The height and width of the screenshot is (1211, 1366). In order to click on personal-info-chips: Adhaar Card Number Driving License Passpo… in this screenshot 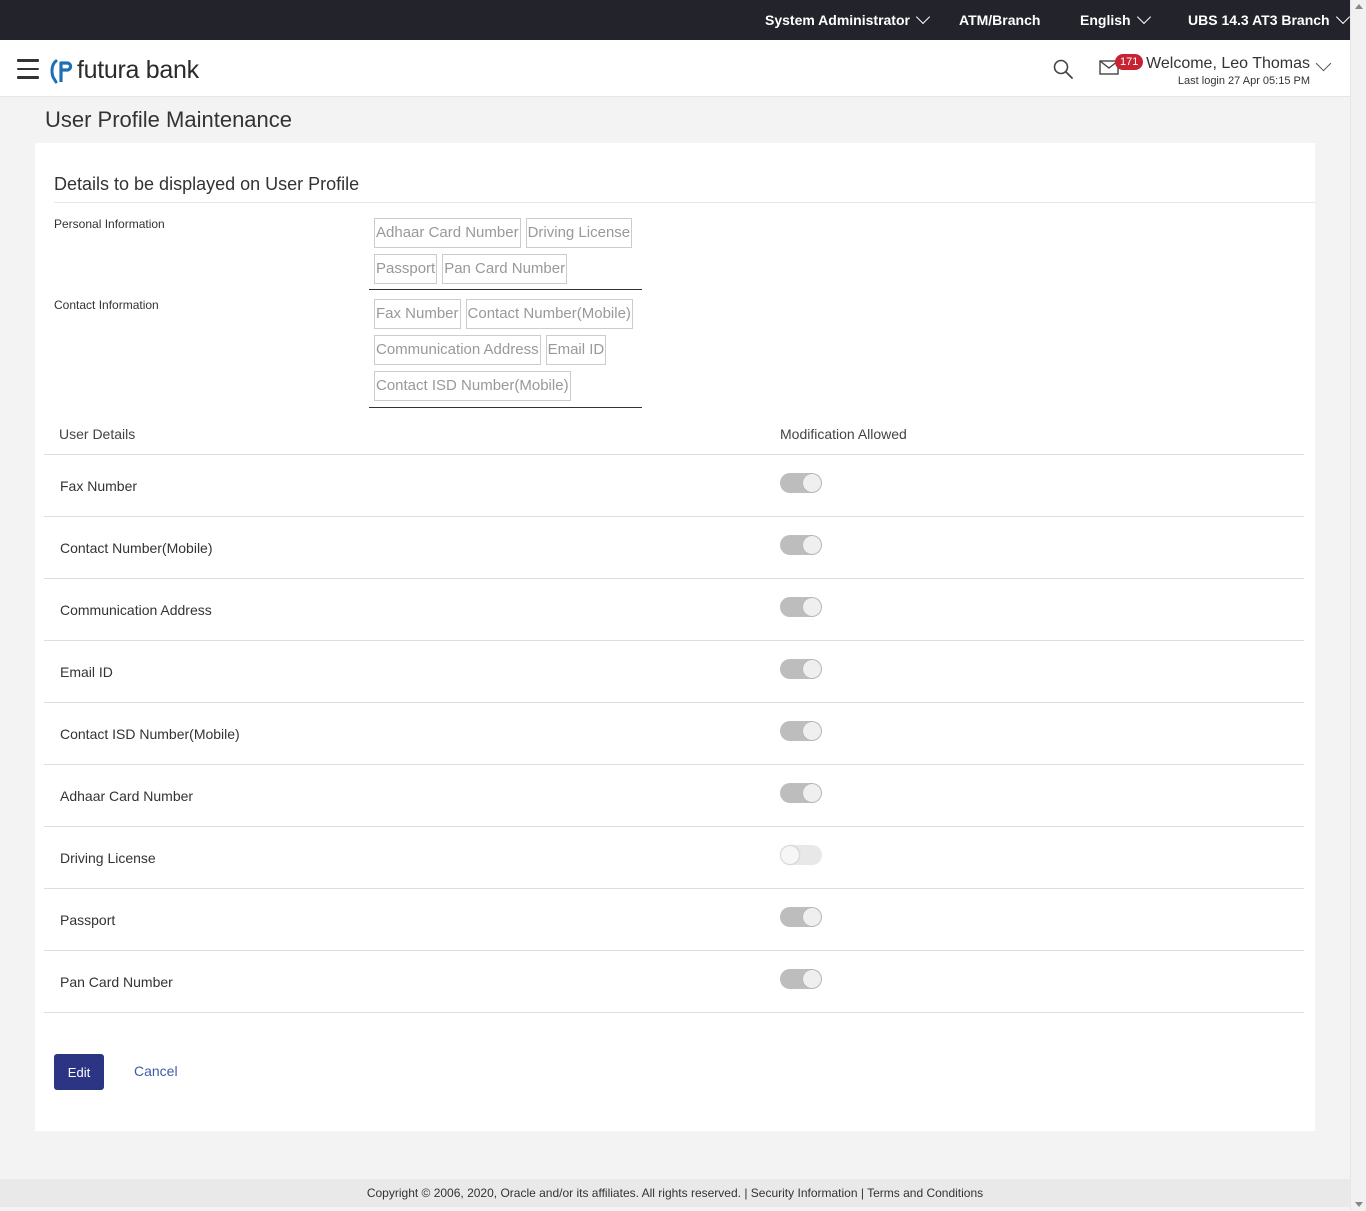, I will do `click(505, 254)`.